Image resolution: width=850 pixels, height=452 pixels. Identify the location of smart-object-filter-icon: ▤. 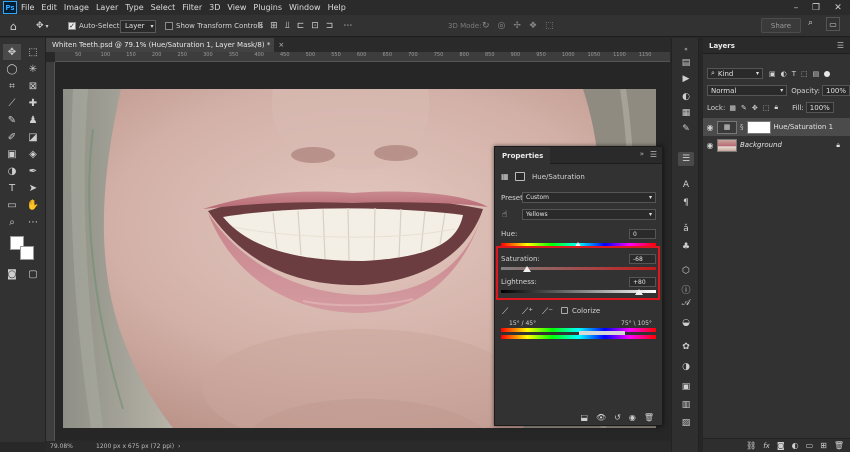
(816, 74).